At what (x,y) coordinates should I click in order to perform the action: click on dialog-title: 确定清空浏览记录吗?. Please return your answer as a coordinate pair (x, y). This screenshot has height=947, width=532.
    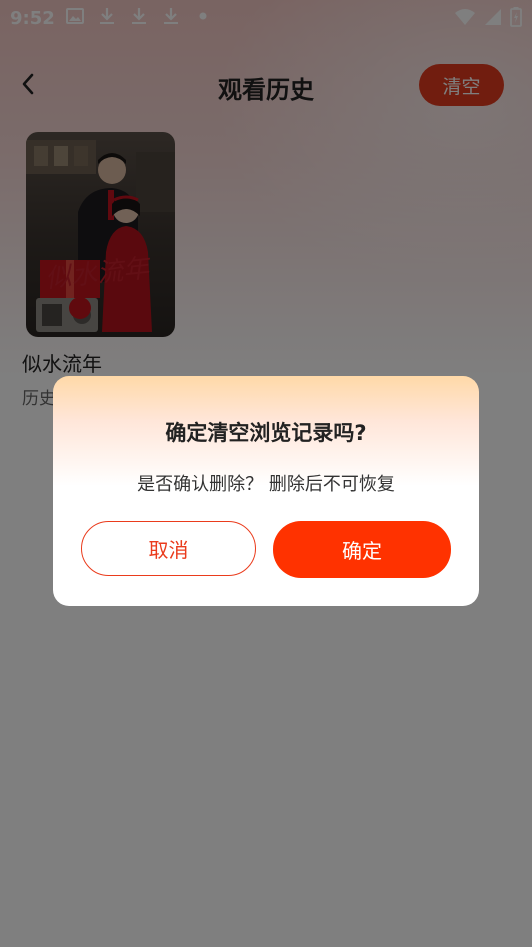
    Looking at the image, I should click on (266, 433).